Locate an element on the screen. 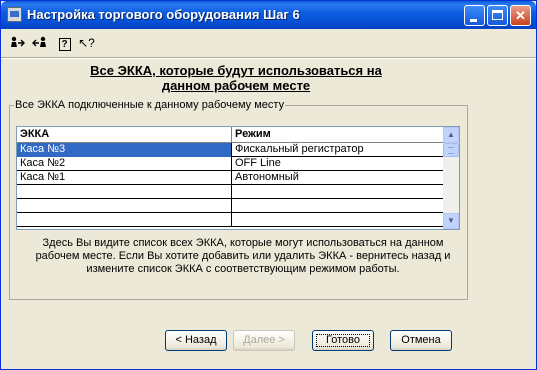 This screenshot has height=370, width=537. title-bar: Настройка торгового оборудования Шаг 6 ✕ is located at coordinates (268, 15).